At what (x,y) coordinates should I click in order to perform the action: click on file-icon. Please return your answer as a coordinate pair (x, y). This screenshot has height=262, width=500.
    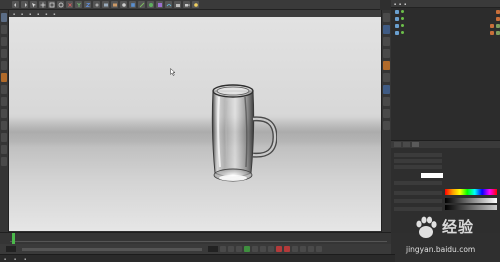
    Looking at the image, I should click on (386, 17).